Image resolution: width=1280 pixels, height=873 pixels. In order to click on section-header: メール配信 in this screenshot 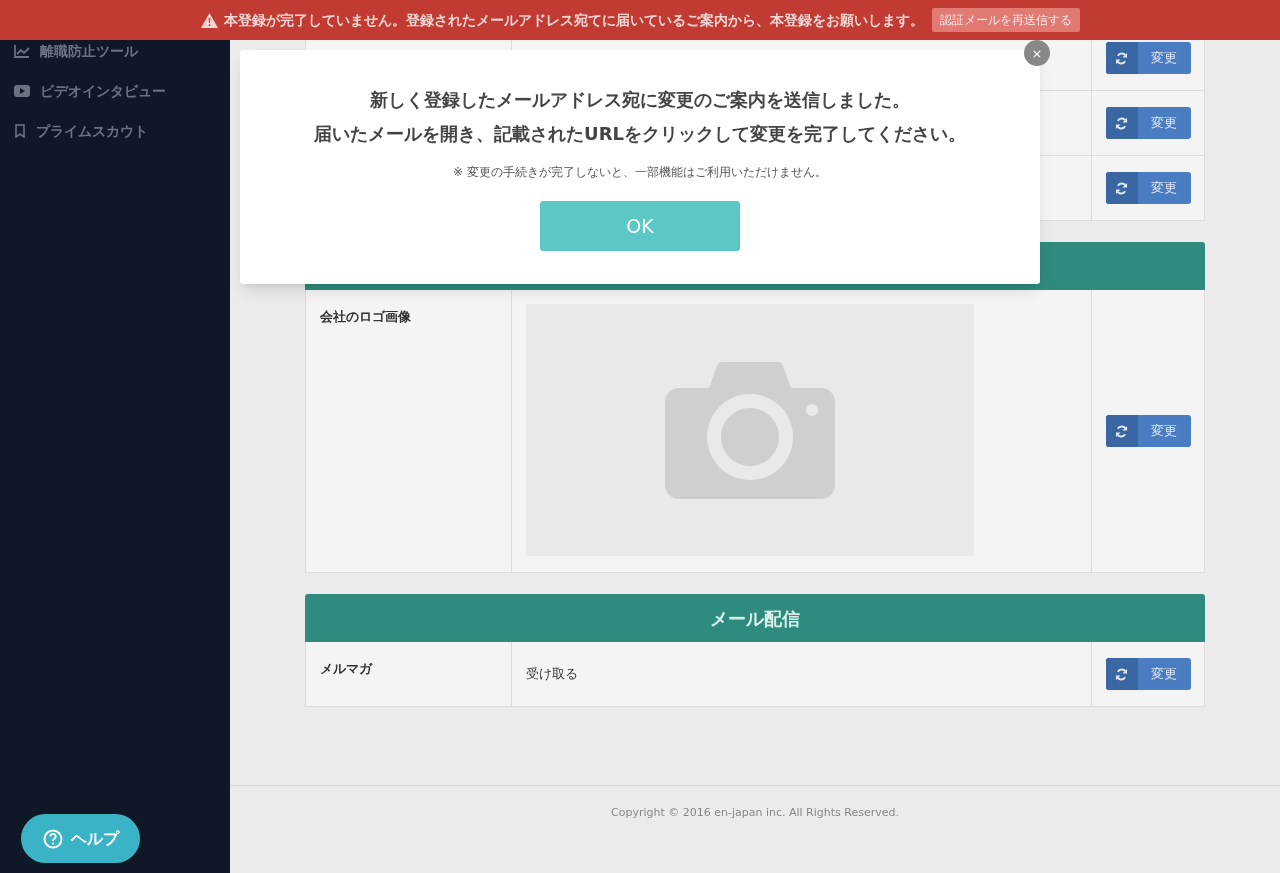, I will do `click(755, 618)`.